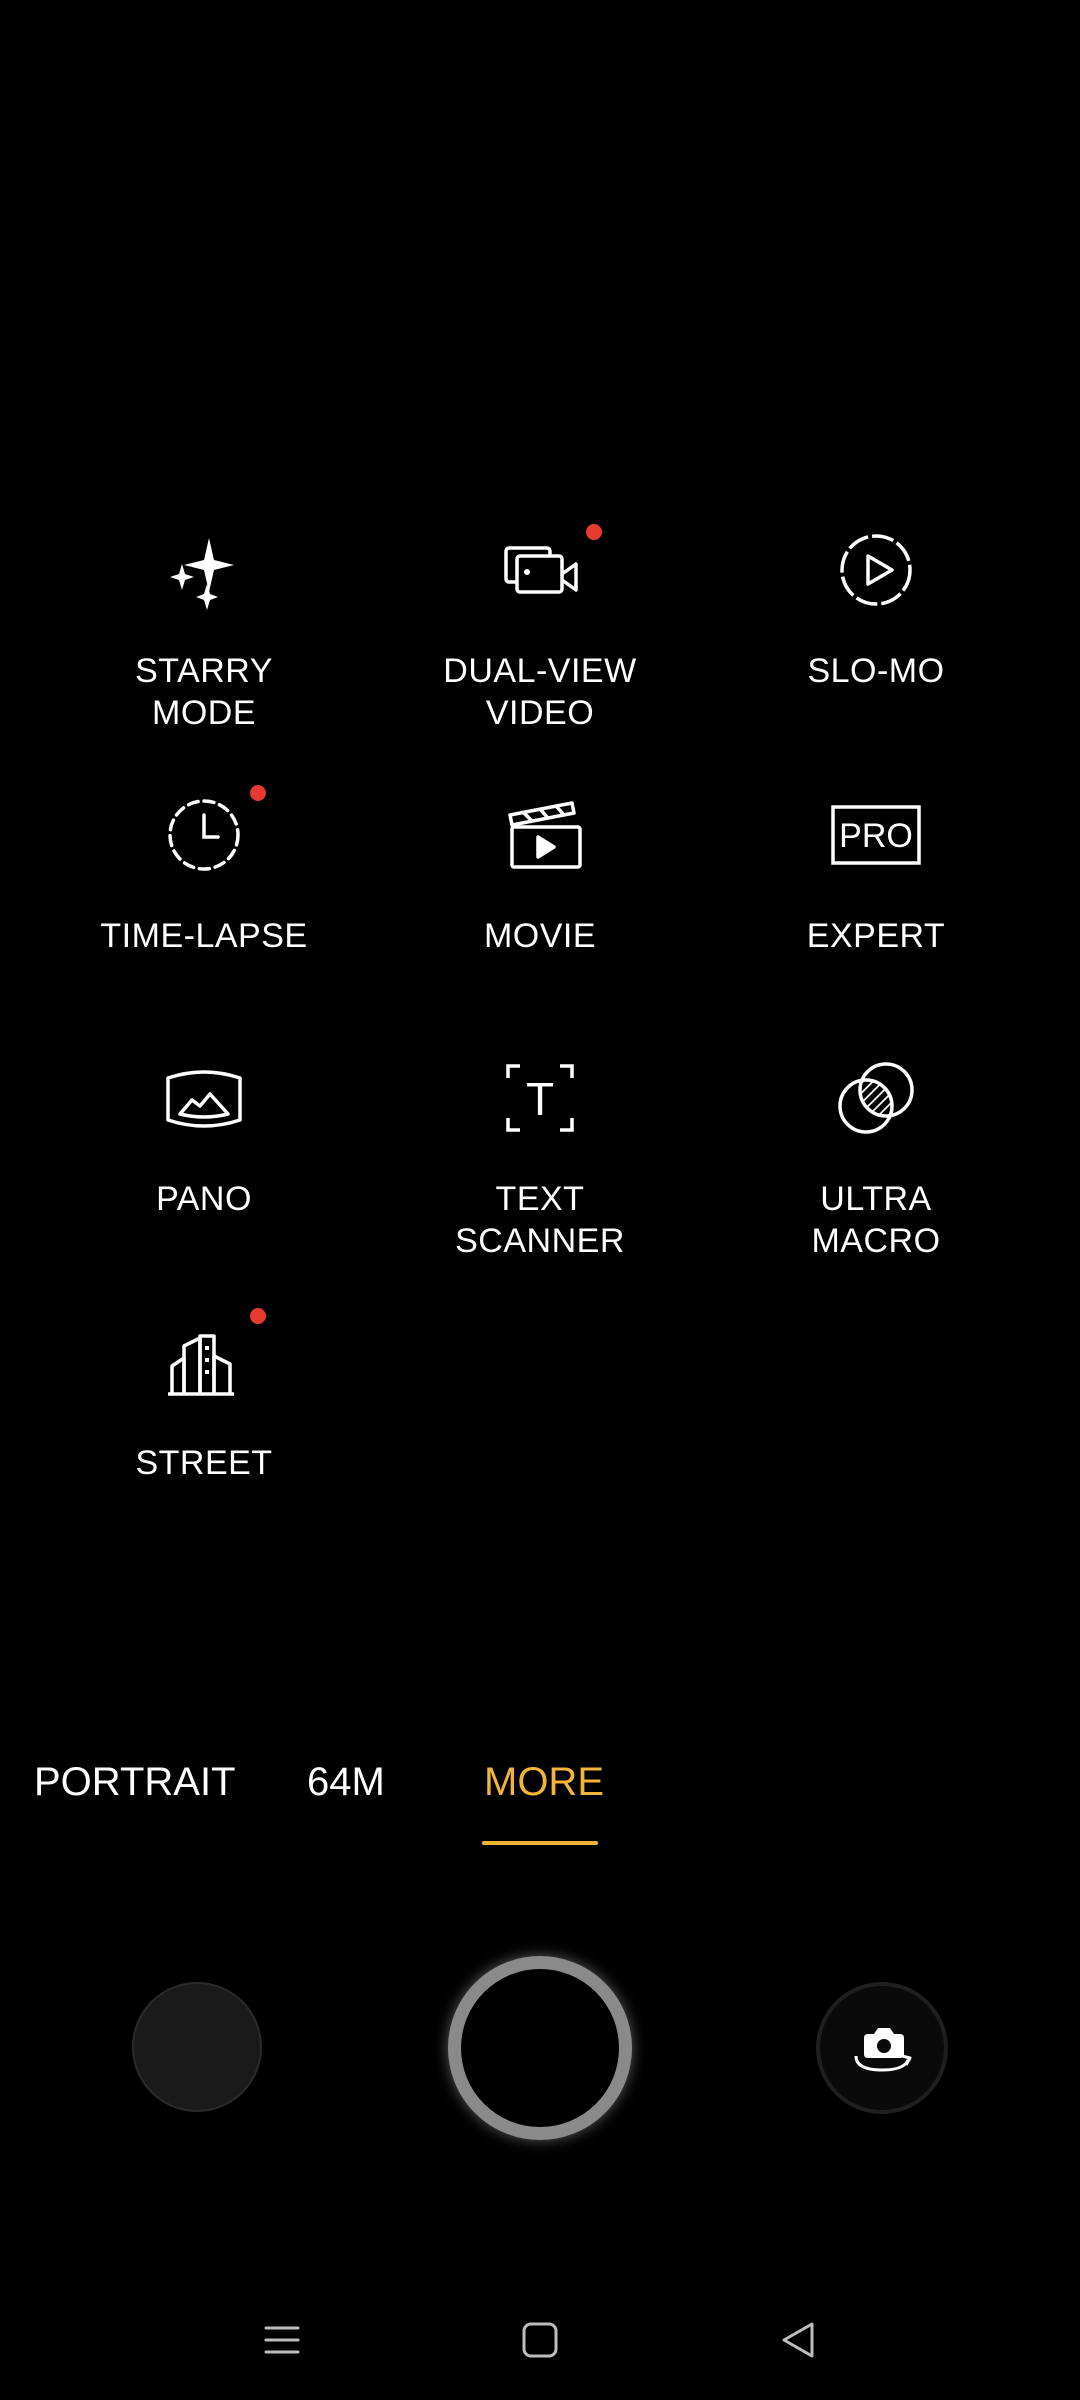  I want to click on switch-camera-button, so click(882, 2048).